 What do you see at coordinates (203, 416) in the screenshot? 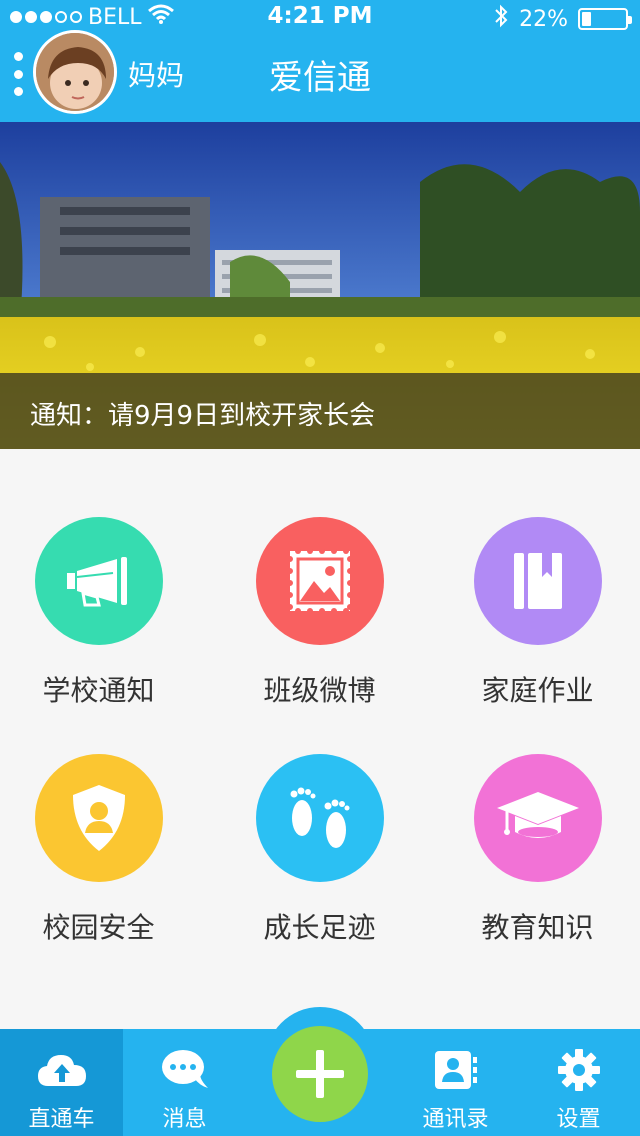
I see `notice-text: 通知：请9月9日到校开家长会` at bounding box center [203, 416].